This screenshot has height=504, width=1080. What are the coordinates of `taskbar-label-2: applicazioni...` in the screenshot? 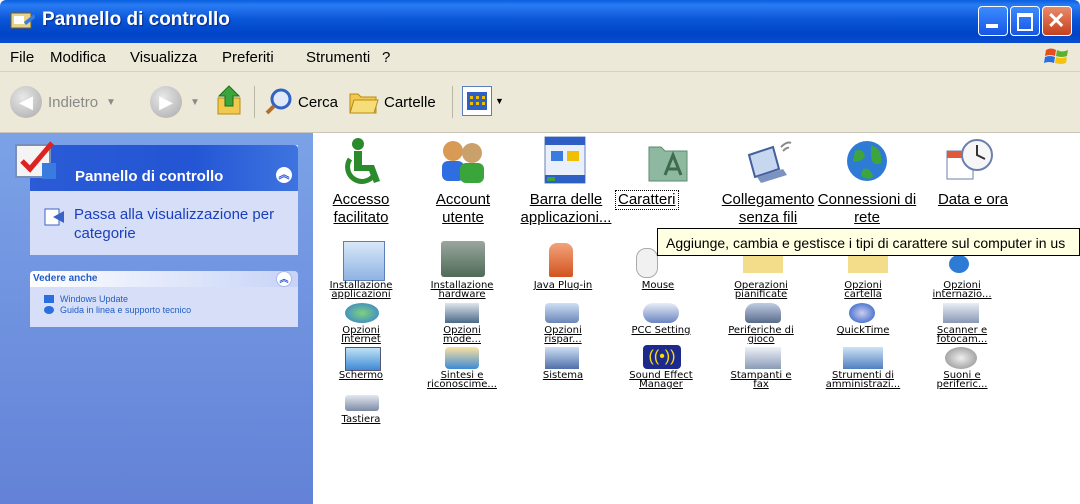 It's located at (566, 217).